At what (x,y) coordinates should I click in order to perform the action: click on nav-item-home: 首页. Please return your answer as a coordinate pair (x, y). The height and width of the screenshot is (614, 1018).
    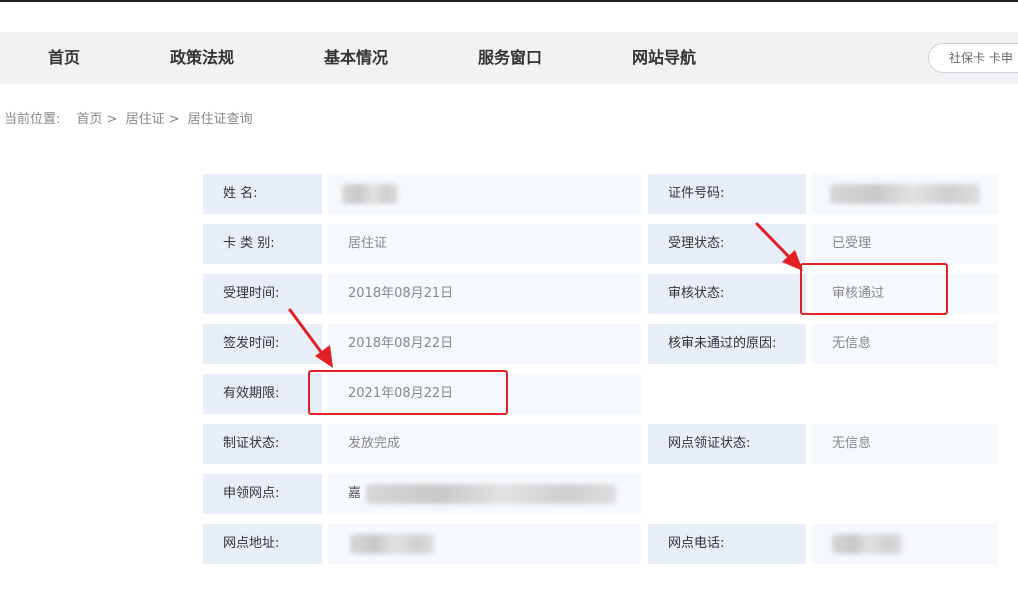
    Looking at the image, I should click on (64, 58).